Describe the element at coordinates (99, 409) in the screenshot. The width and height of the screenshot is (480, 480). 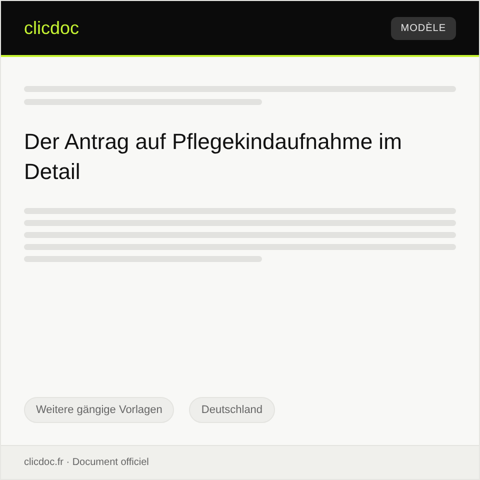
I see `tag-chip: Weitere gängige Vorlagen` at that location.